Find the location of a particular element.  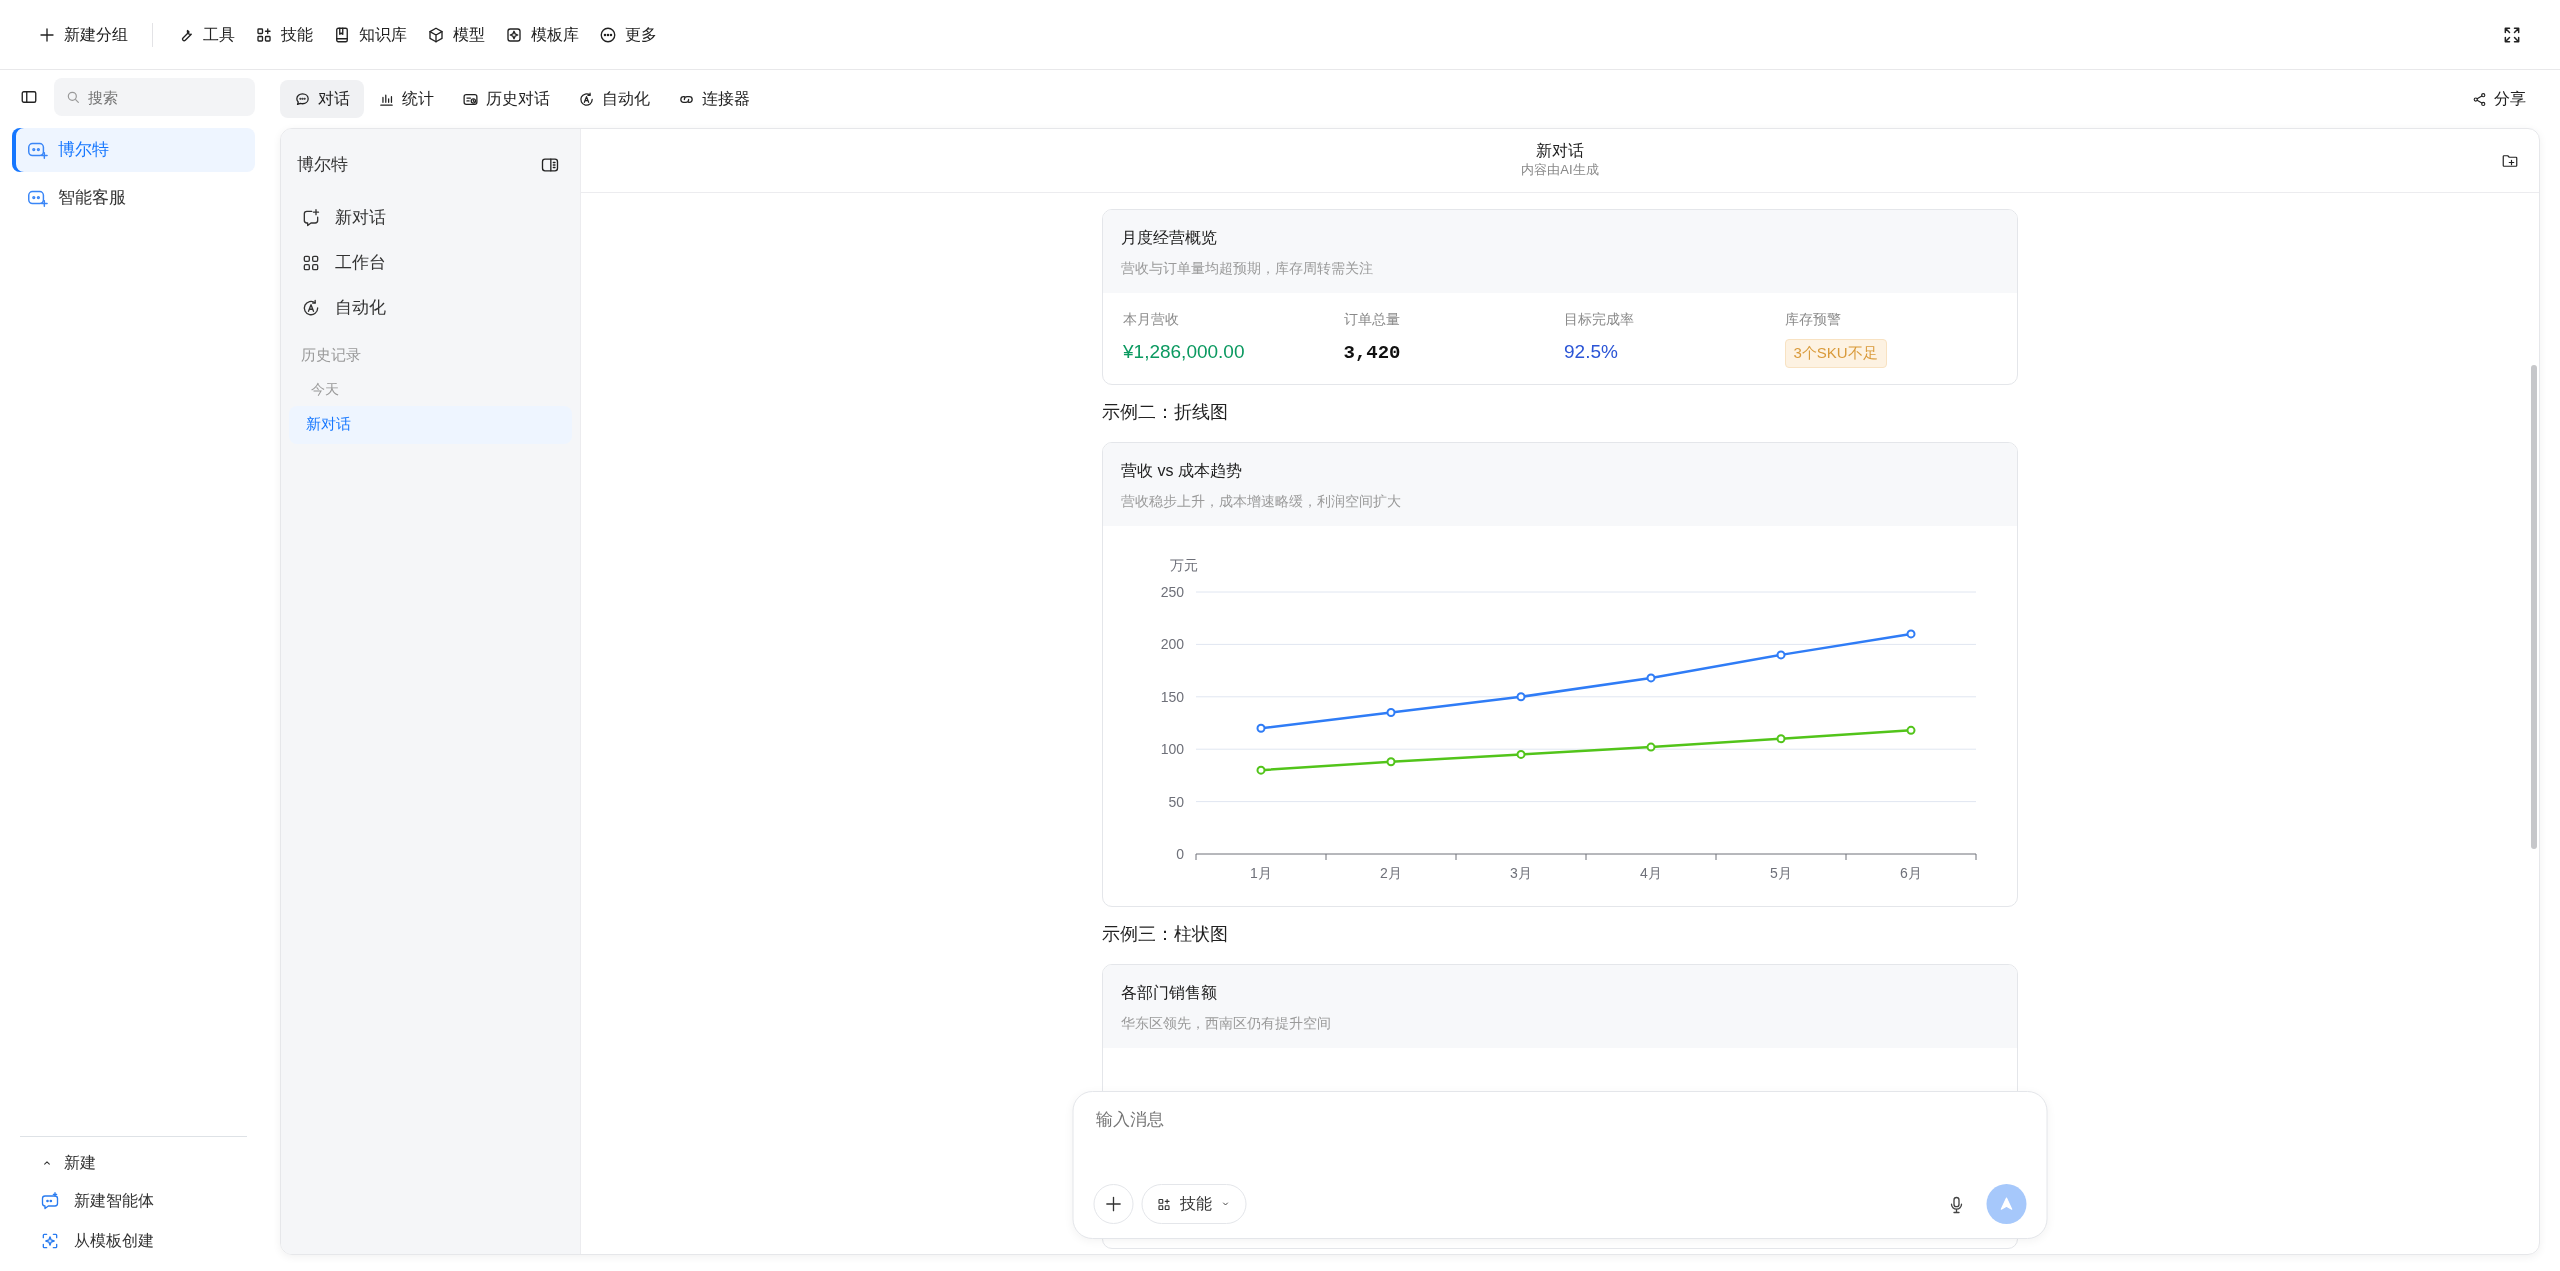

tab: 自动化 is located at coordinates (614, 99).